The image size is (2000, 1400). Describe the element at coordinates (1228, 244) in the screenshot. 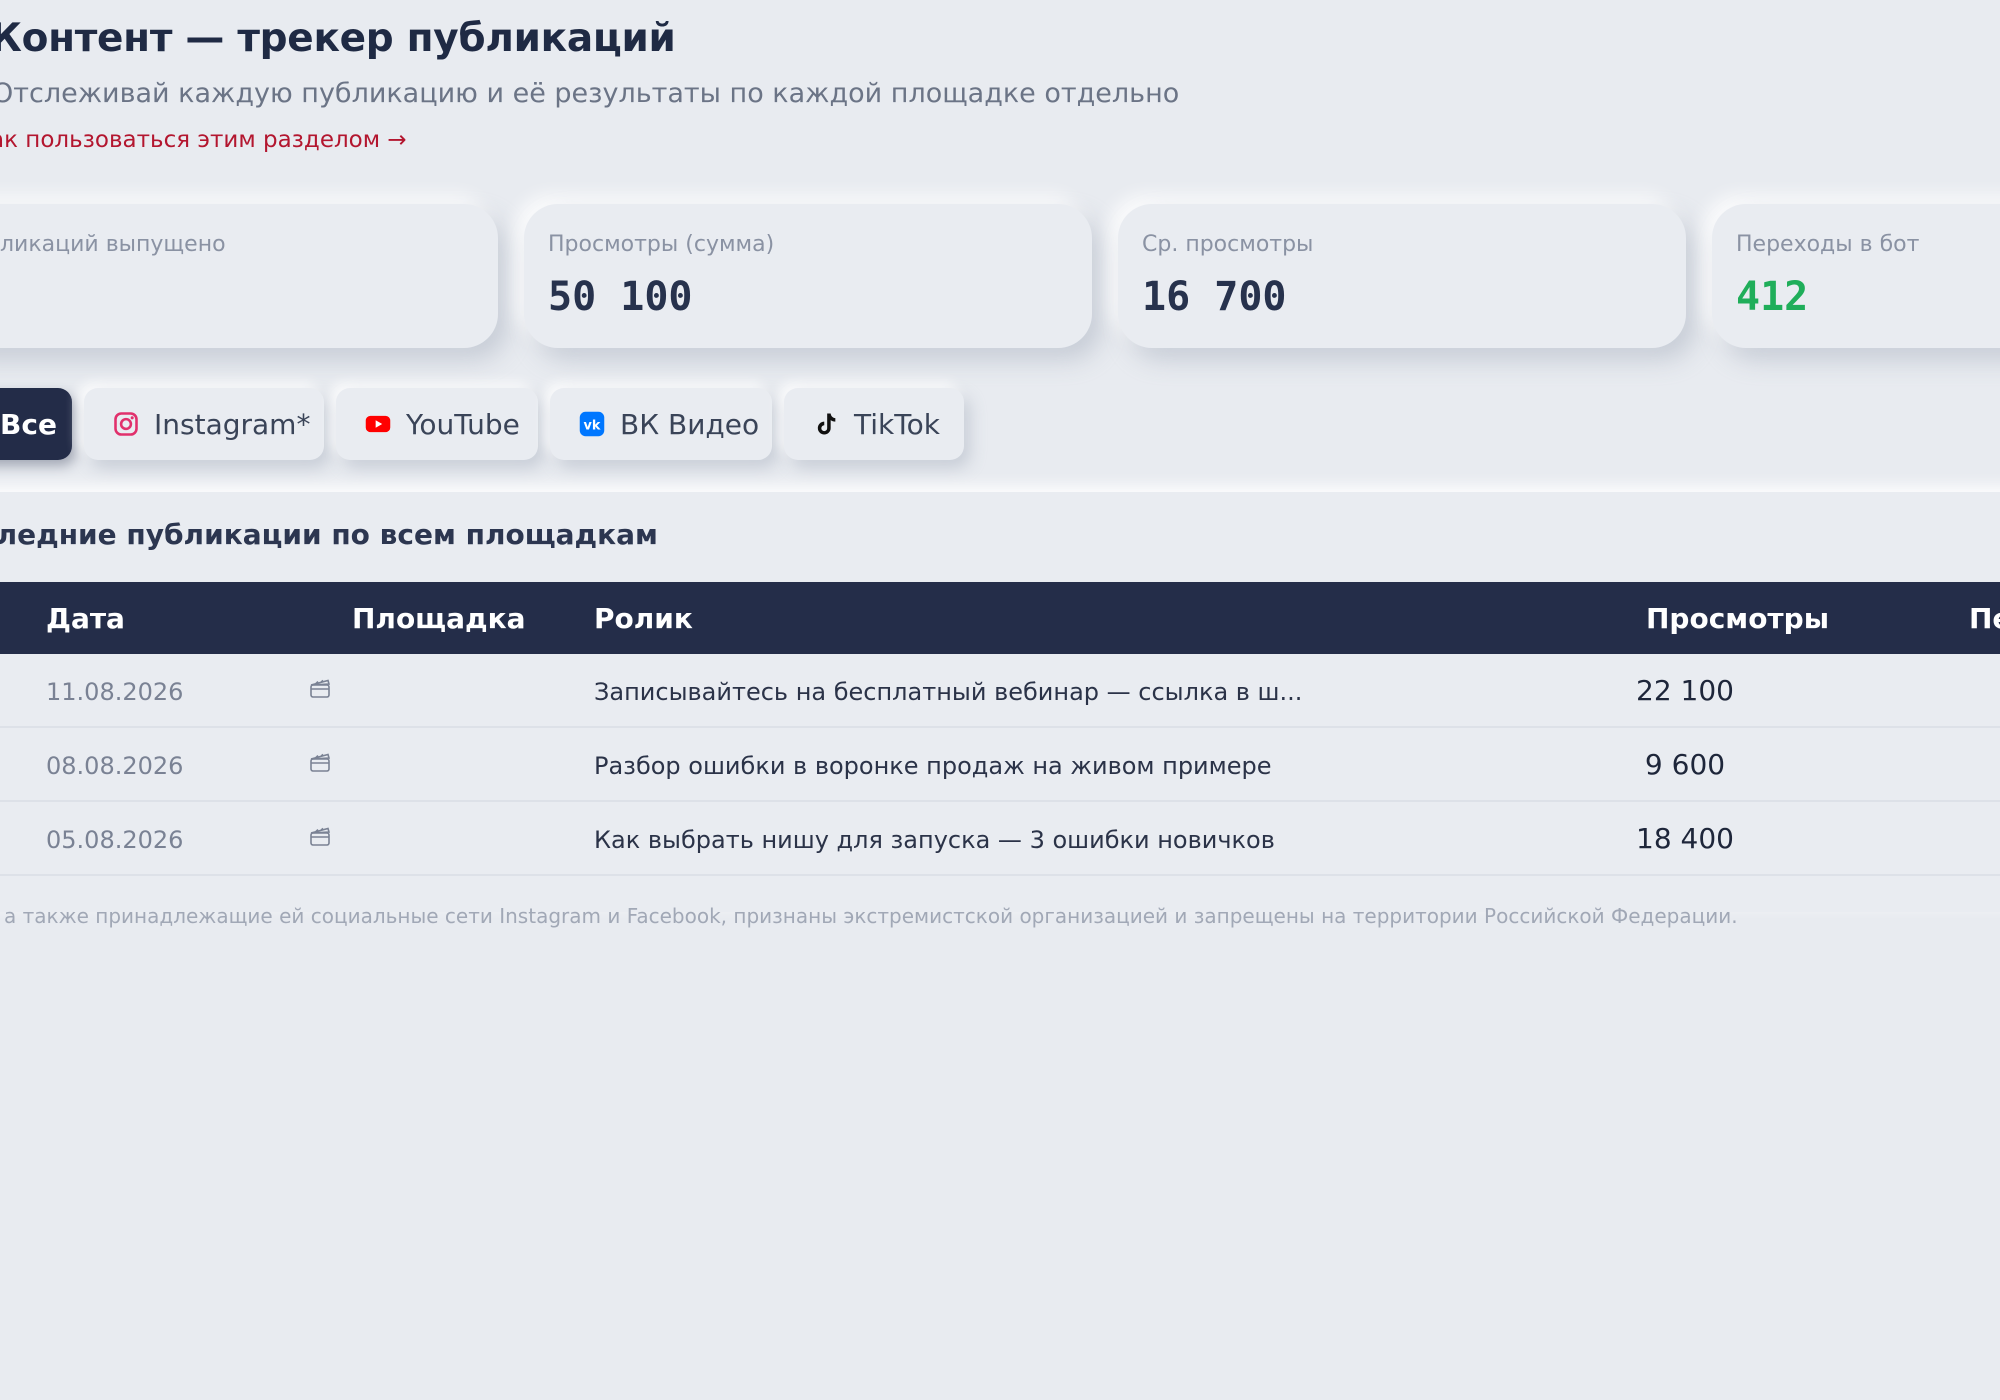

I see `stat-label: Ср. просмотры` at that location.